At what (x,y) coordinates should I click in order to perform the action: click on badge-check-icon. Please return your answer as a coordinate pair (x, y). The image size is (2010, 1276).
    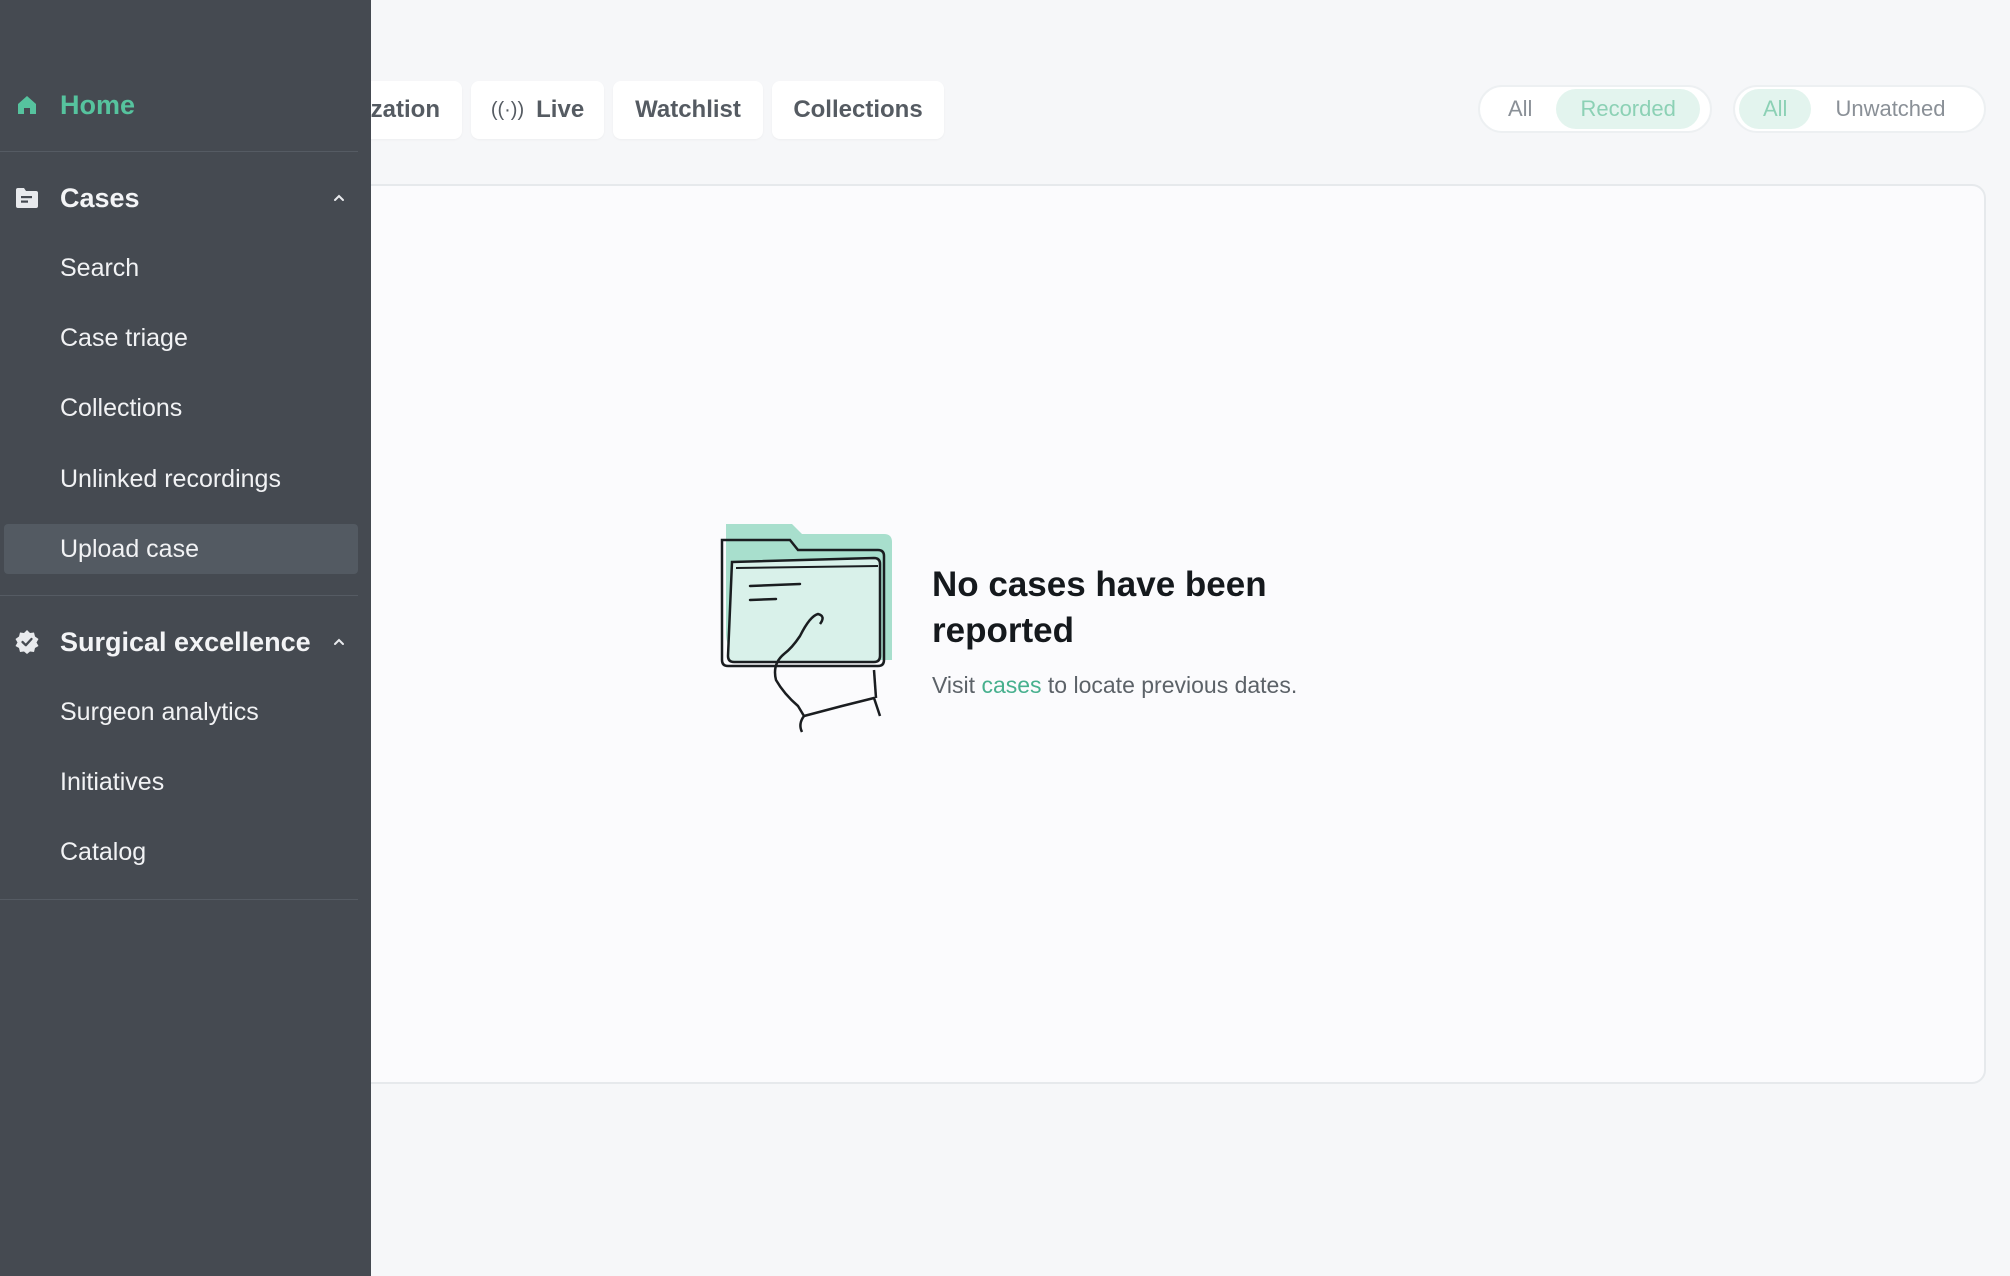
    Looking at the image, I should click on (27, 642).